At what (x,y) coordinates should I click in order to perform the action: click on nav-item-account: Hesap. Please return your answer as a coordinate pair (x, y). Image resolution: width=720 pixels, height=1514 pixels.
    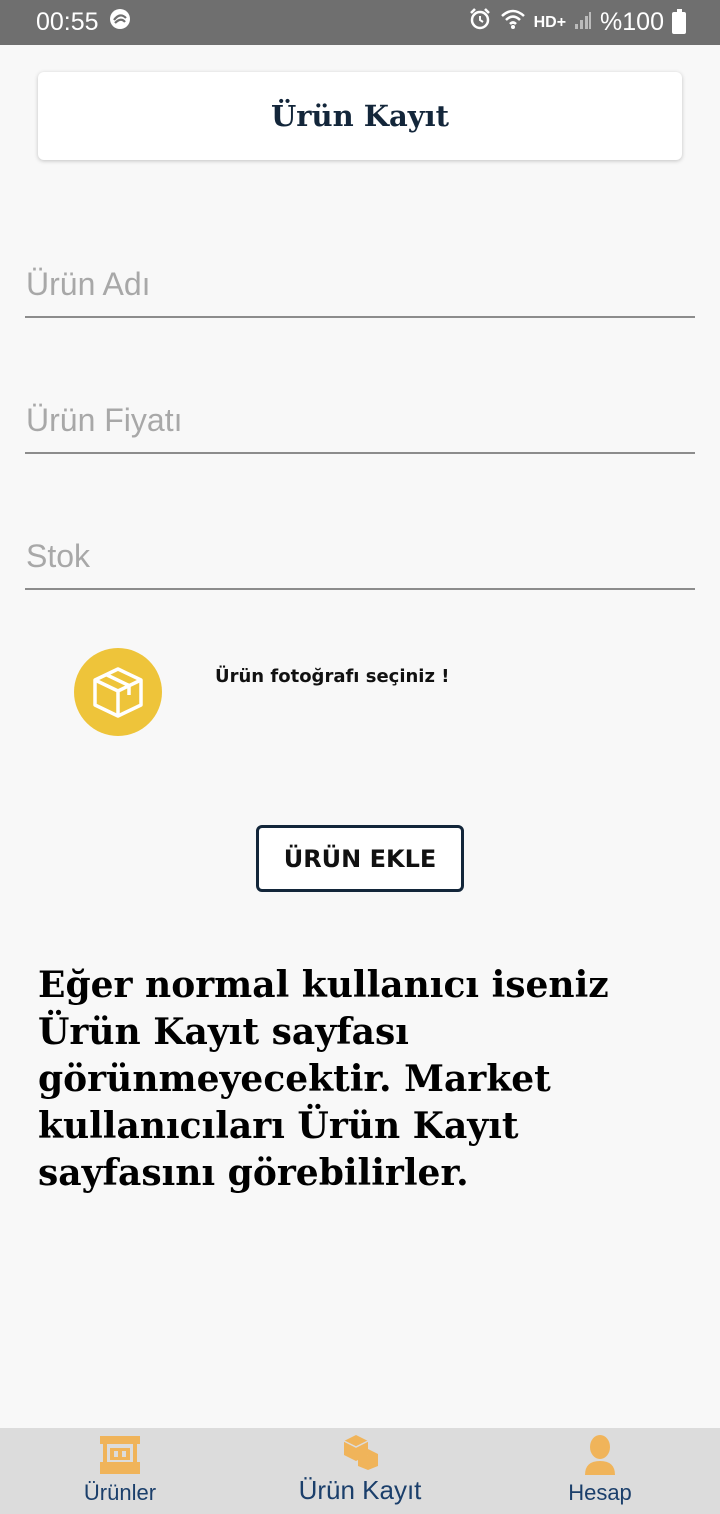
    Looking at the image, I should click on (600, 1471).